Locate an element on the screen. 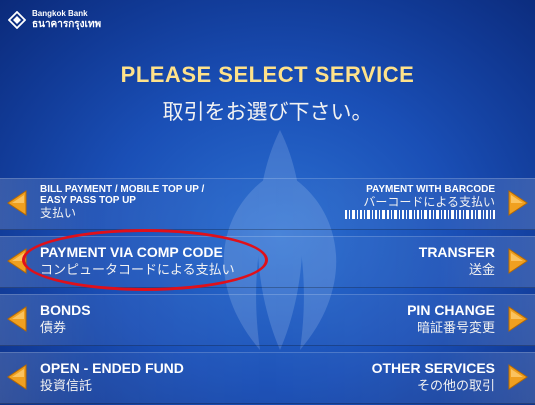 The width and height of the screenshot is (535, 405). pin-change-label-jp: 暗証番号変更 is located at coordinates (455, 328).